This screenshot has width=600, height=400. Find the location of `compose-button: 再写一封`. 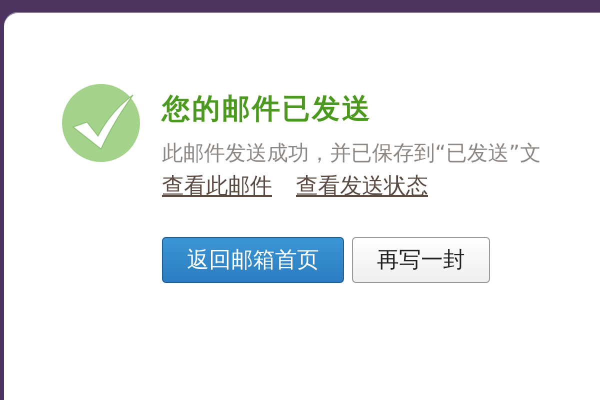

compose-button: 再写一封 is located at coordinates (421, 260).